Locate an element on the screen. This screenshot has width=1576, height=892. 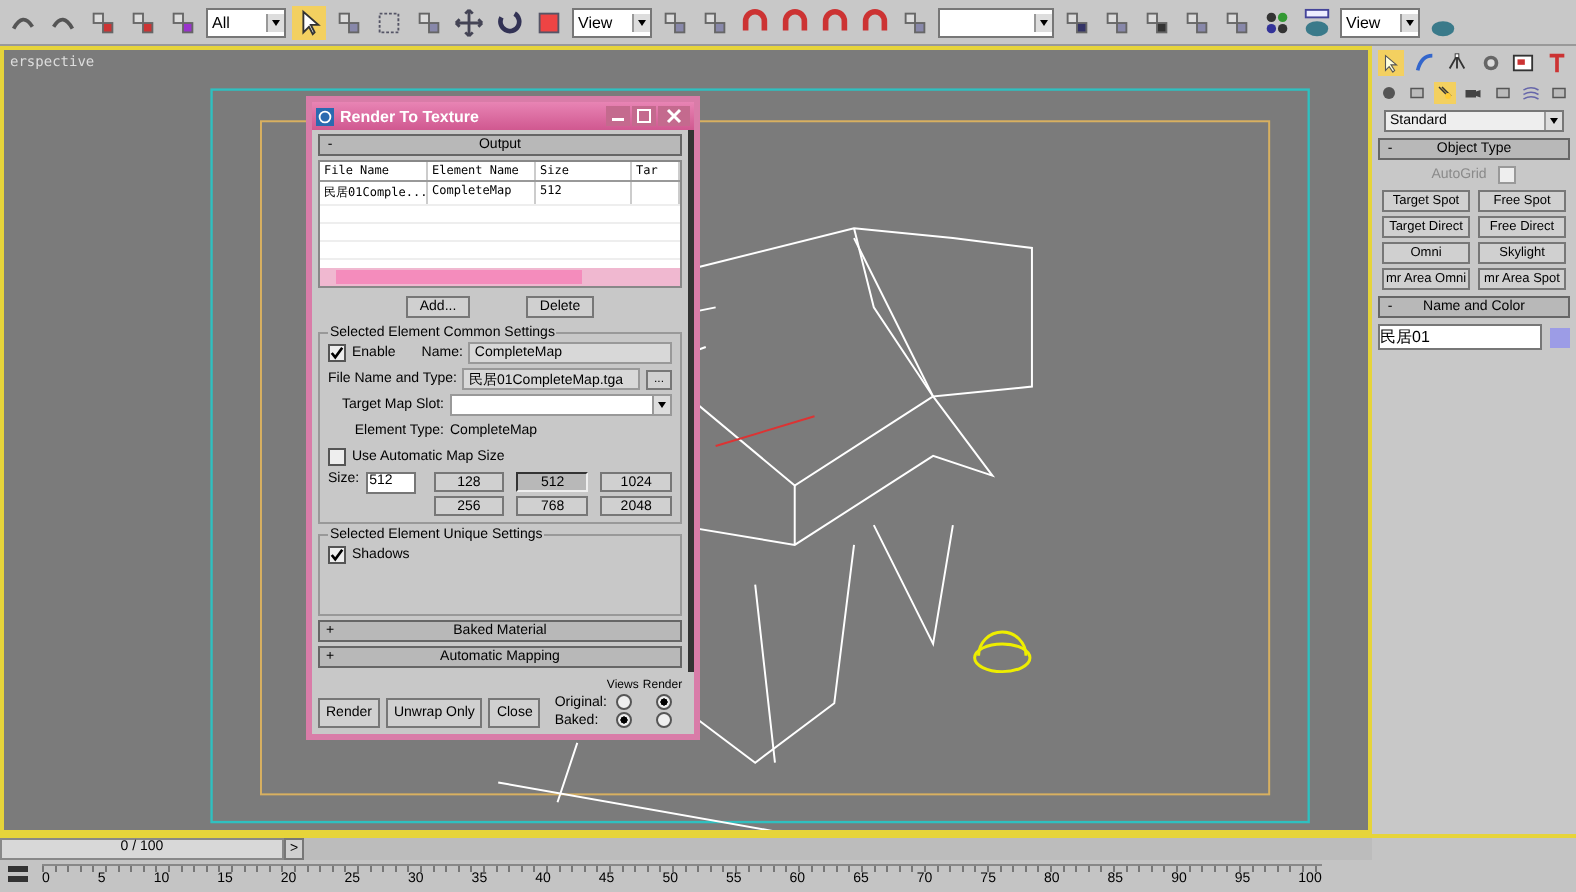
color-swatch is located at coordinates (1560, 337).